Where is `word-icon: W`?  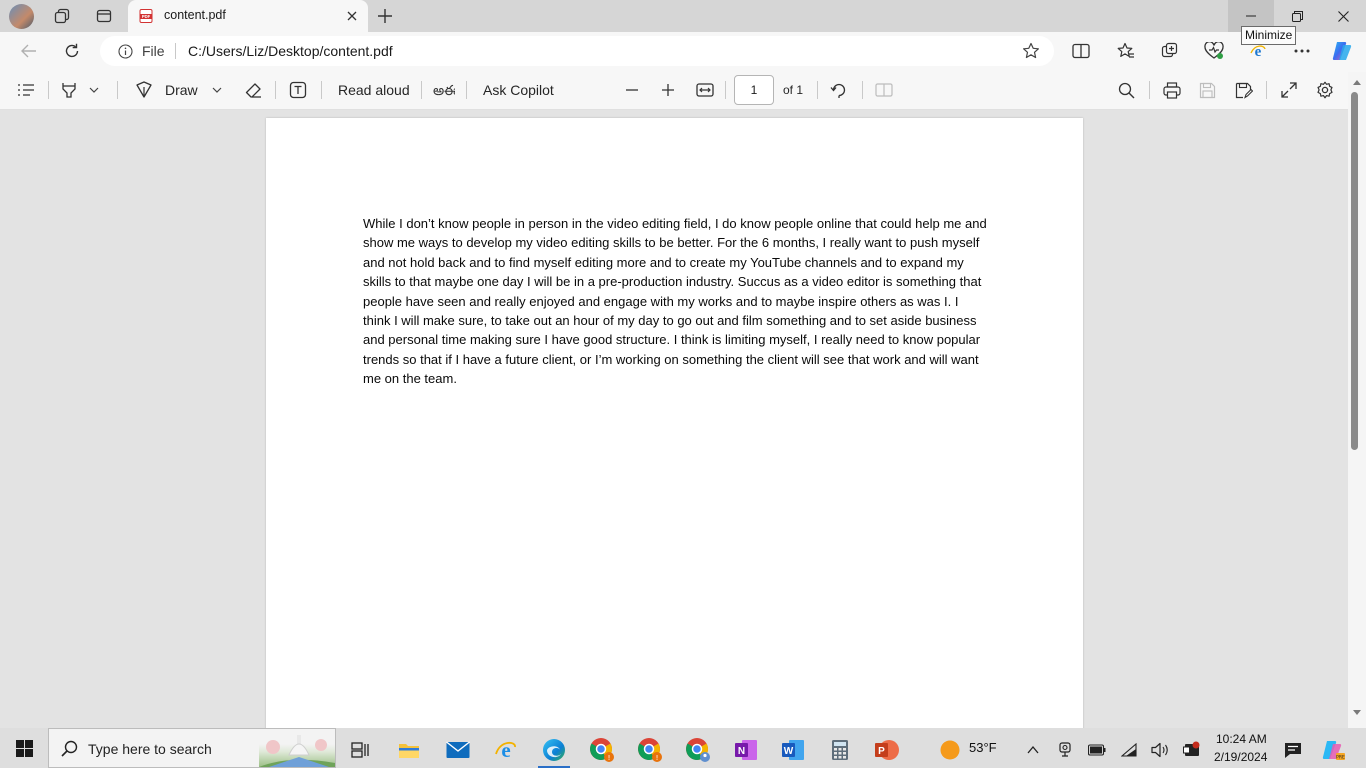
word-icon: W is located at coordinates (793, 750).